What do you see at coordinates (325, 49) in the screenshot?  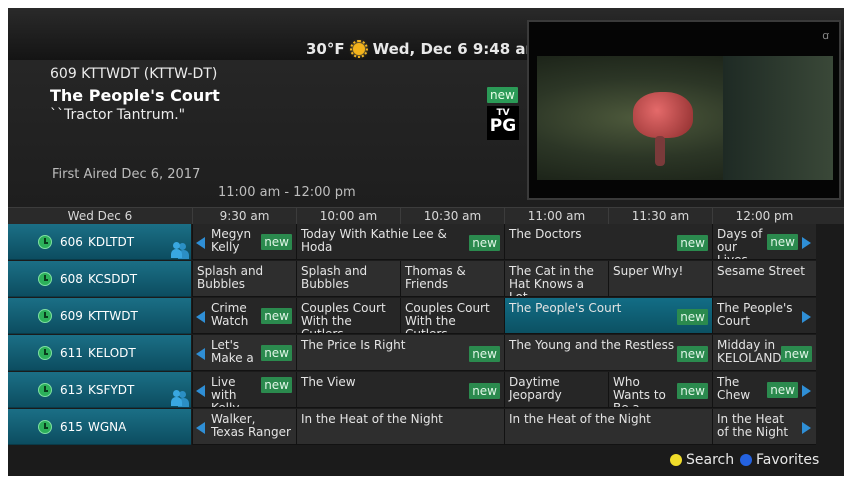 I see `temperature: 30°F` at bounding box center [325, 49].